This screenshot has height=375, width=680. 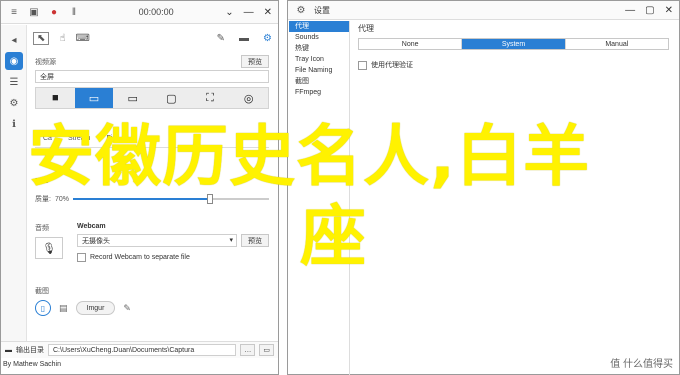 I want to click on edit-icon: ✎, so click(x=127, y=308).